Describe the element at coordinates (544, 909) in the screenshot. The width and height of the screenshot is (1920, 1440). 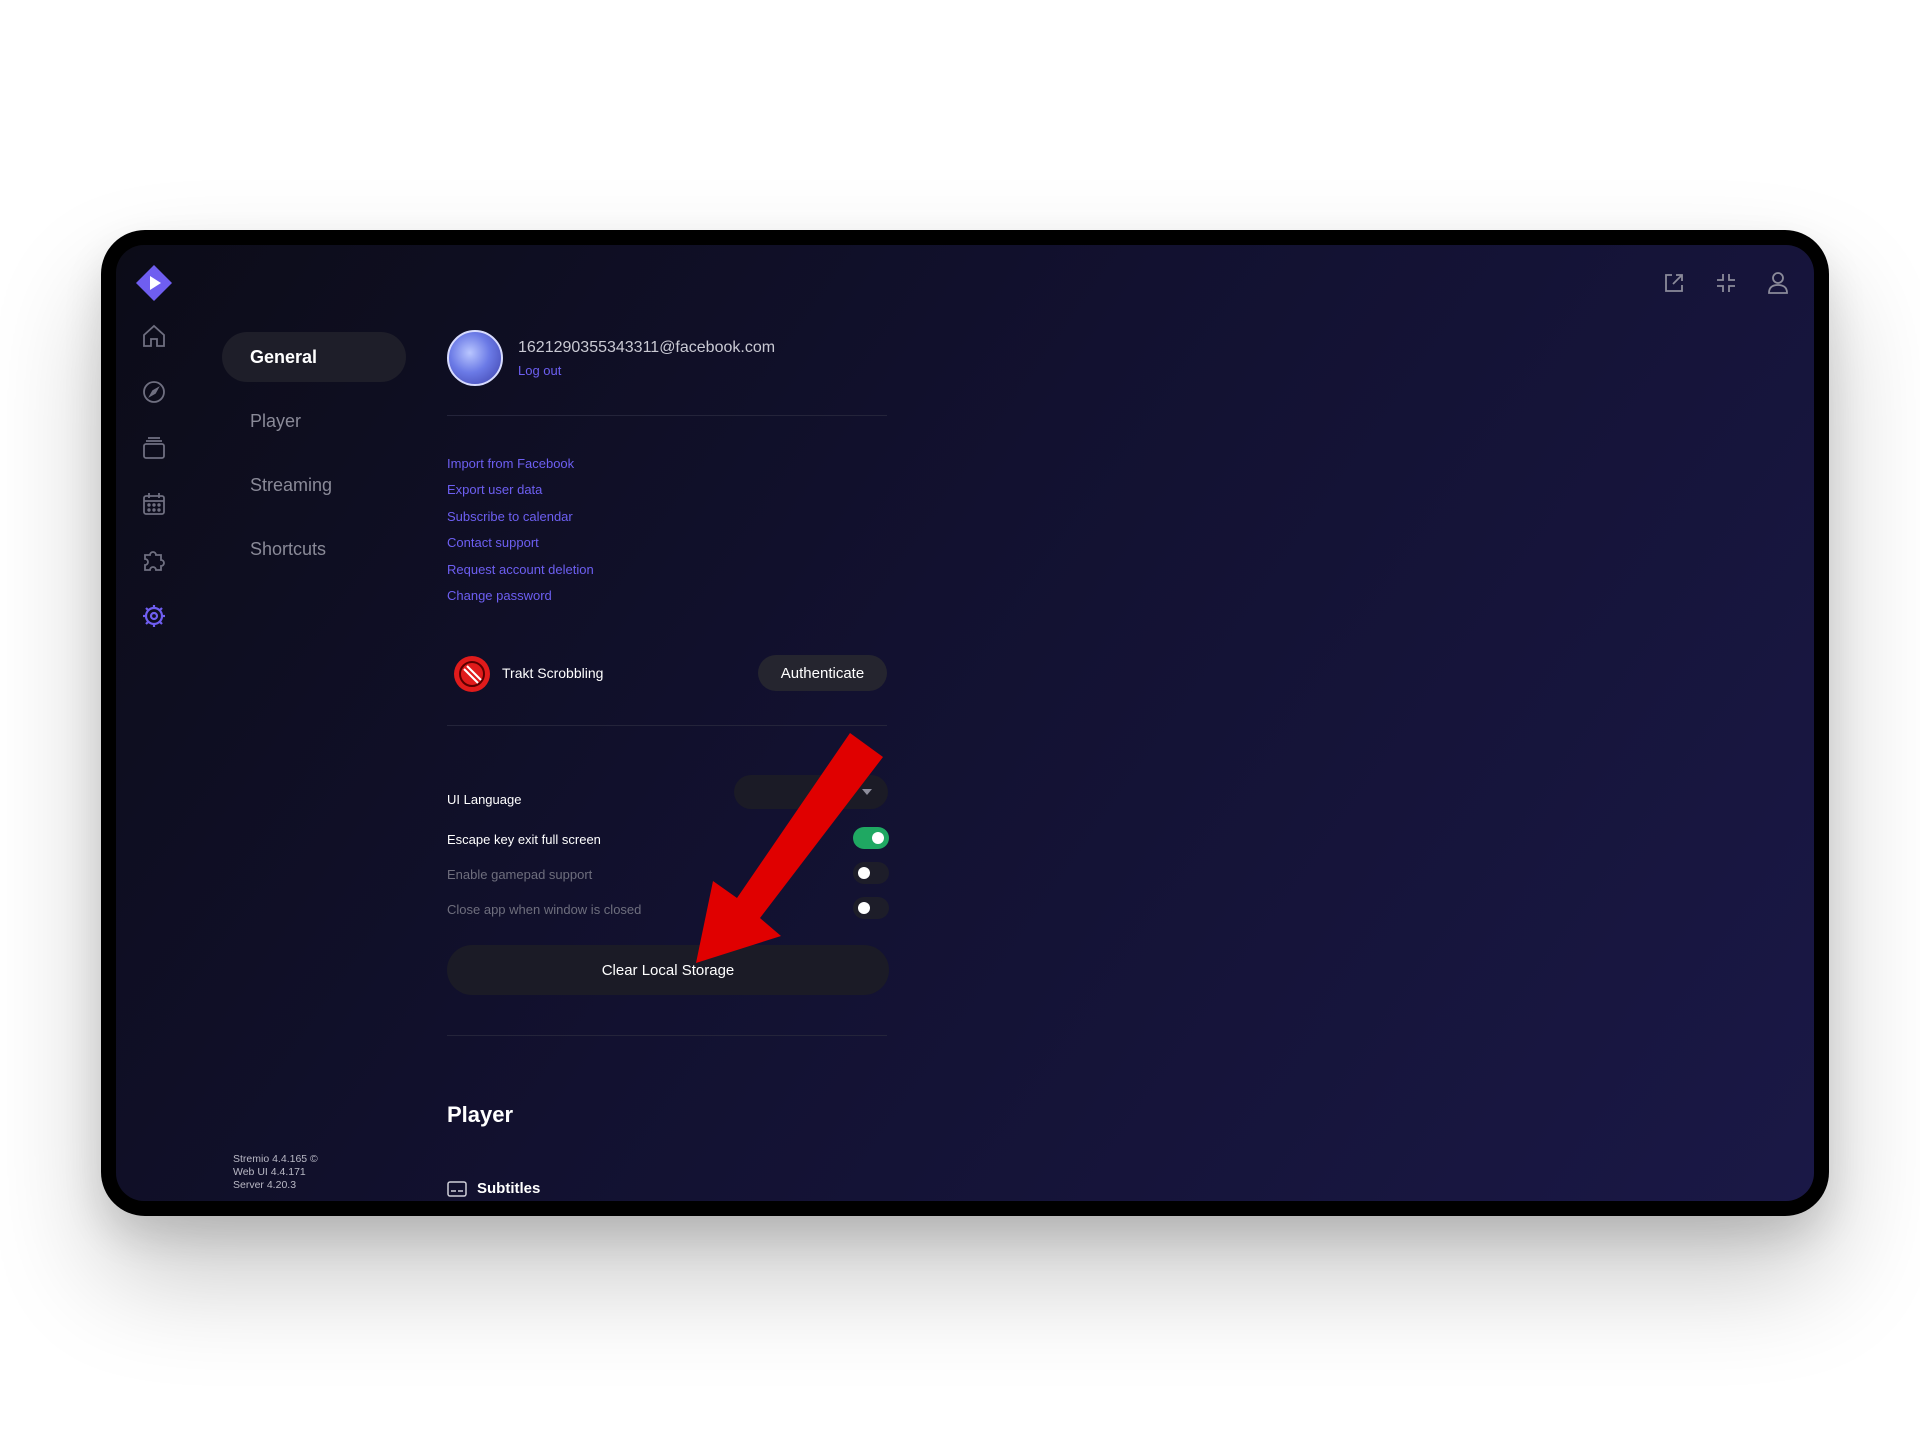
I see `close-app-label: Close app when window is closed` at that location.